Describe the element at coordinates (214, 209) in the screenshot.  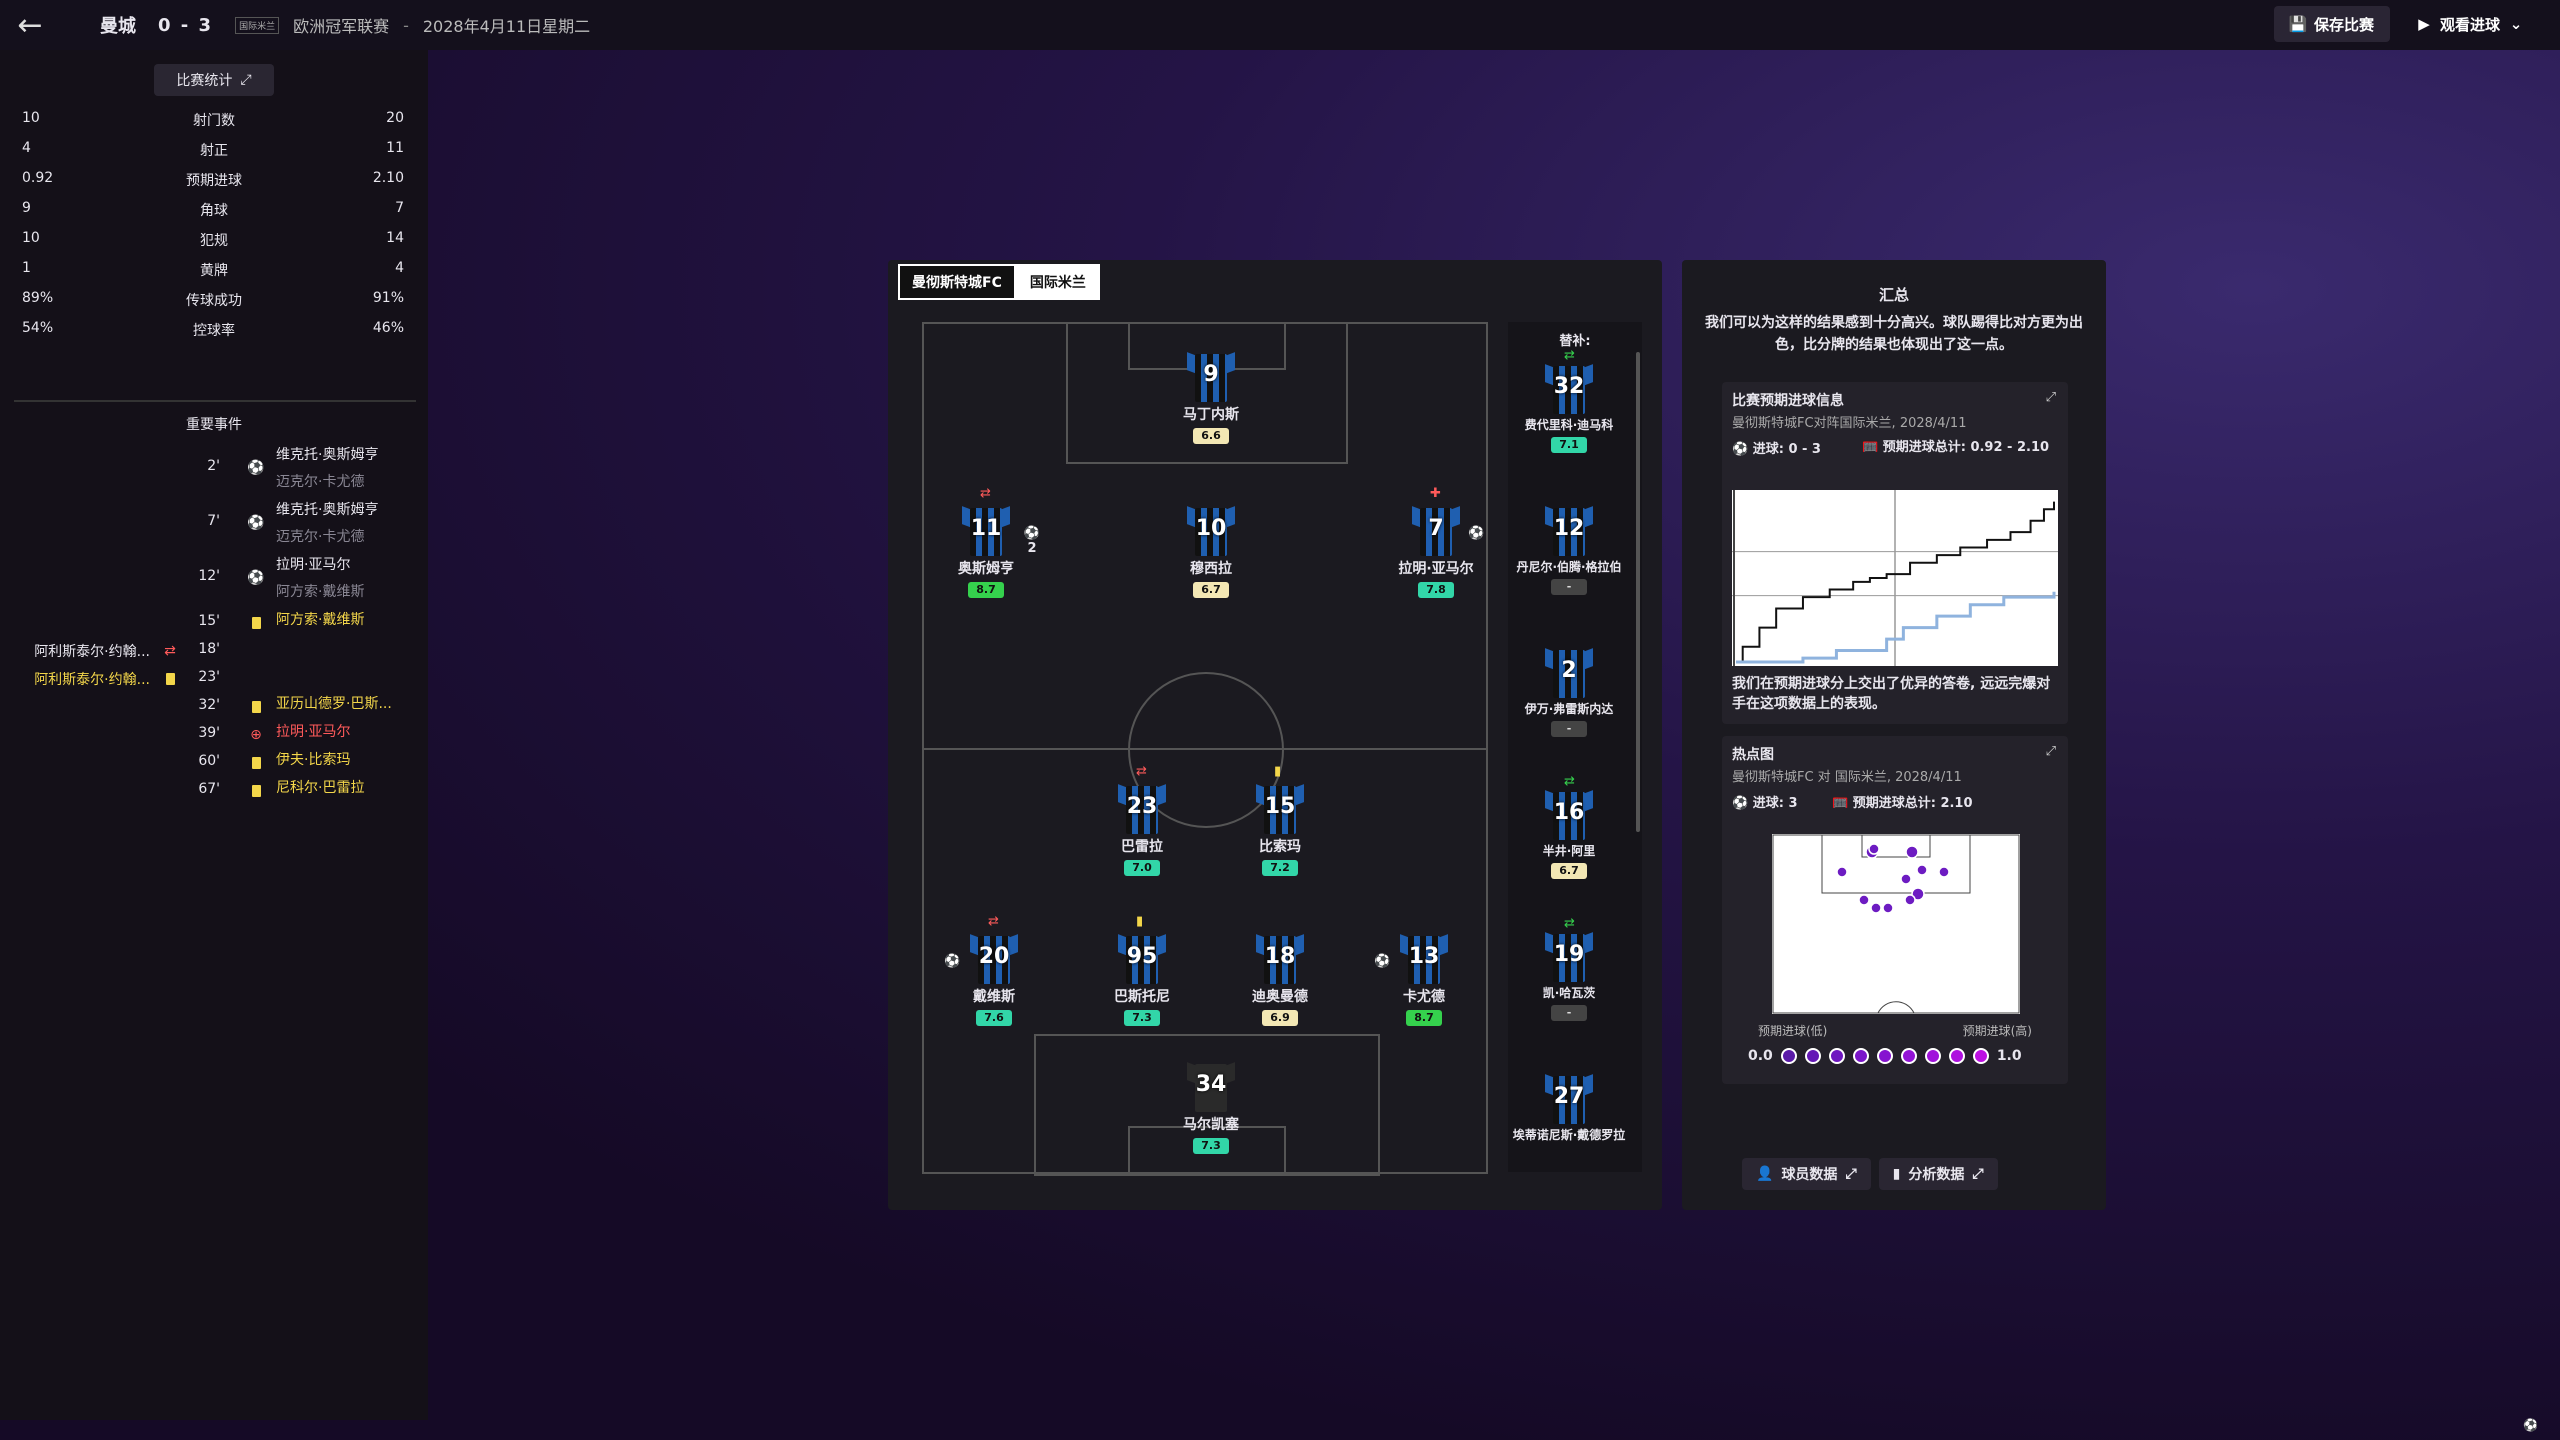
I see `stat-row: 9 角球 7` at that location.